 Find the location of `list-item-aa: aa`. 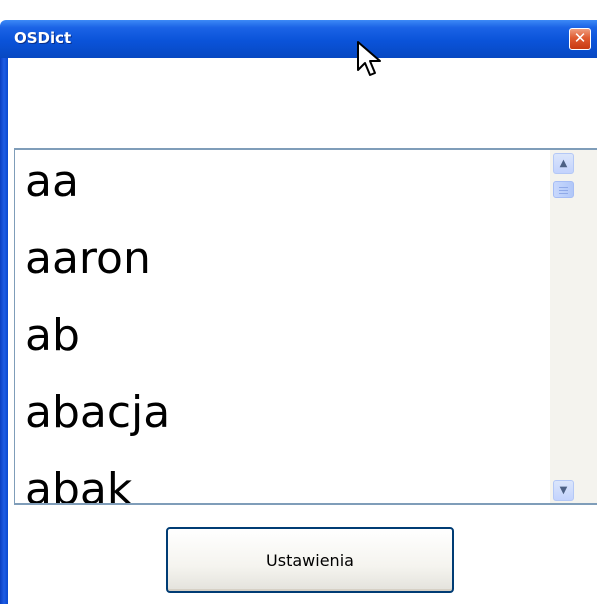

list-item-aa: aa is located at coordinates (52, 182).